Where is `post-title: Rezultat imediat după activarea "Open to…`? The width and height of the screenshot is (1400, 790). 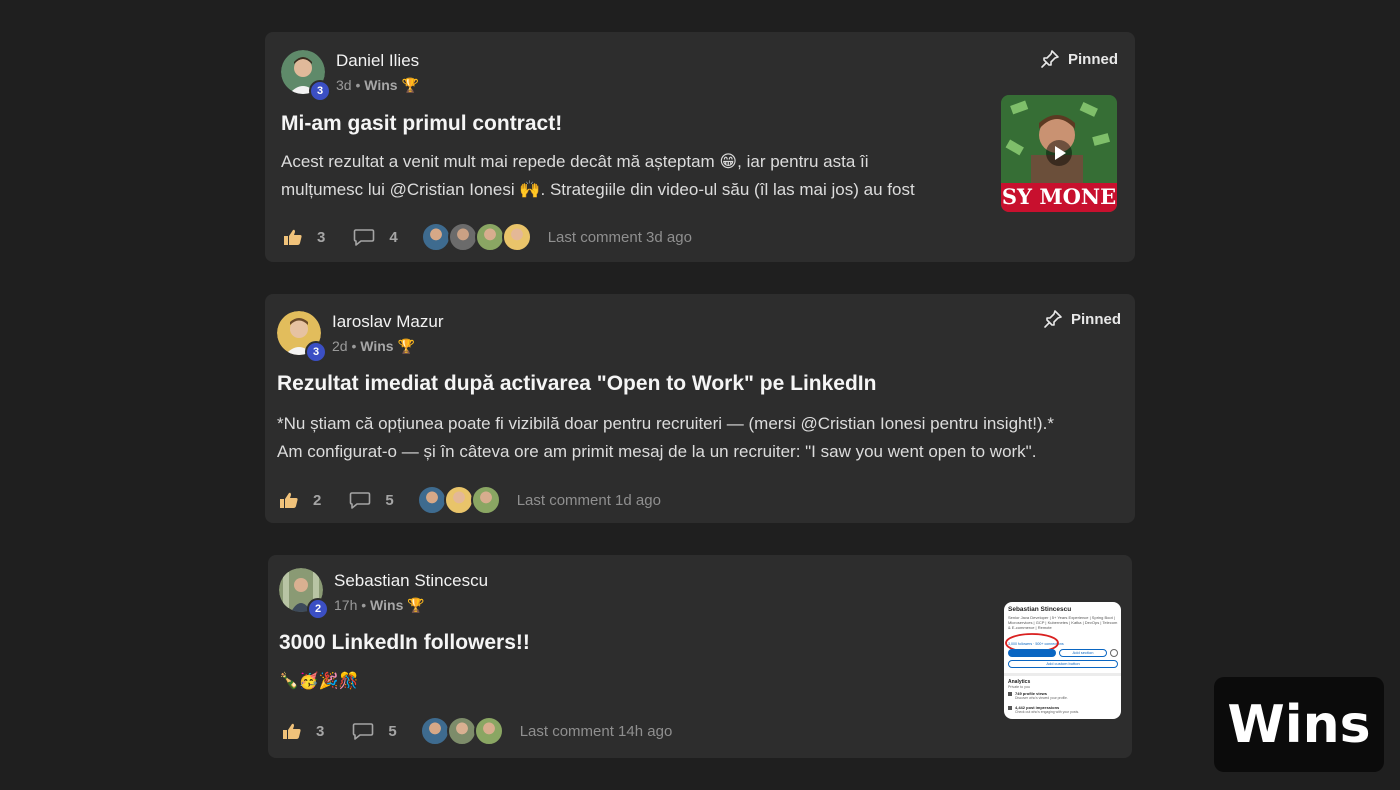 post-title: Rezultat imediat după activarea "Open to… is located at coordinates (576, 384).